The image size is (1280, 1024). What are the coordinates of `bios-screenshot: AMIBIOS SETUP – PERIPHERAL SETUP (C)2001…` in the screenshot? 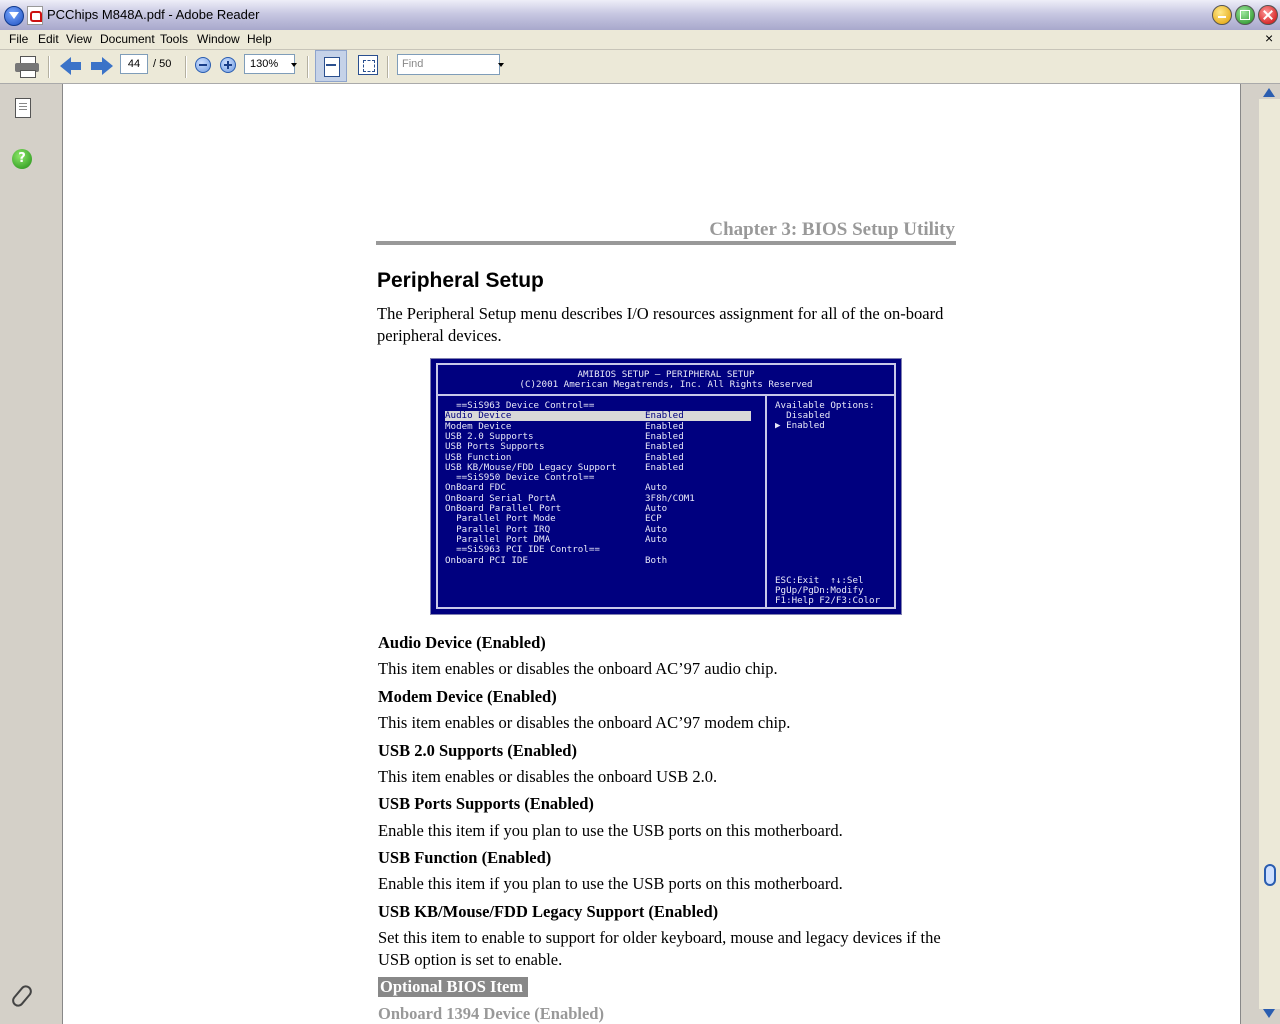 It's located at (666, 486).